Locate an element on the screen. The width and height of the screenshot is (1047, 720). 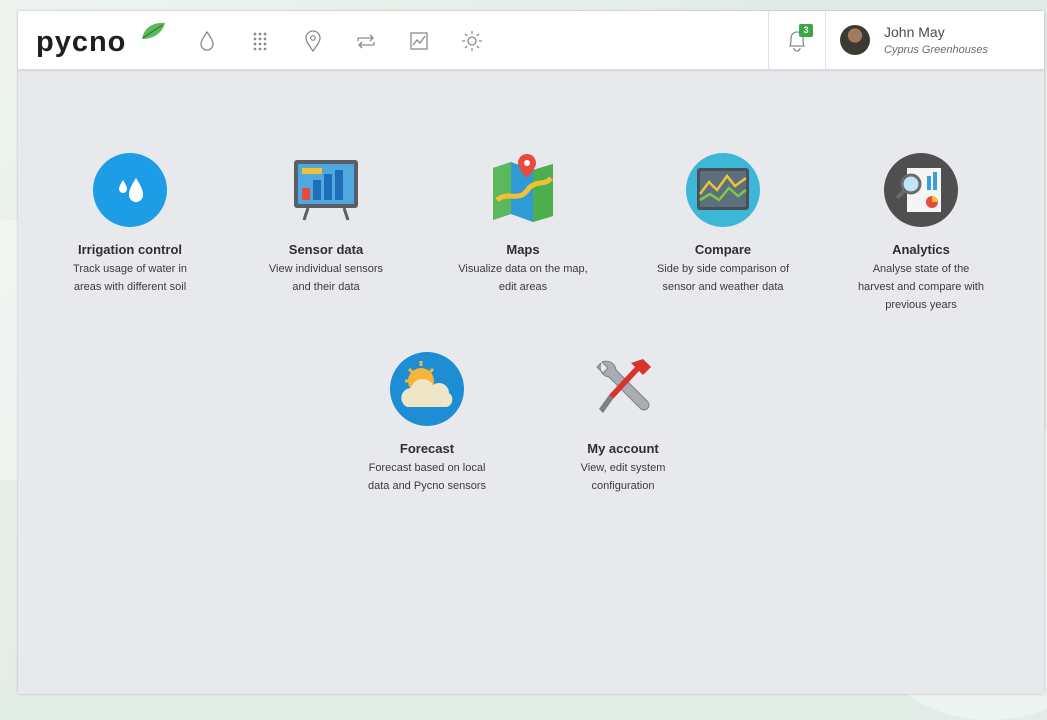
desc-line: edit areas is located at coordinates (523, 287).